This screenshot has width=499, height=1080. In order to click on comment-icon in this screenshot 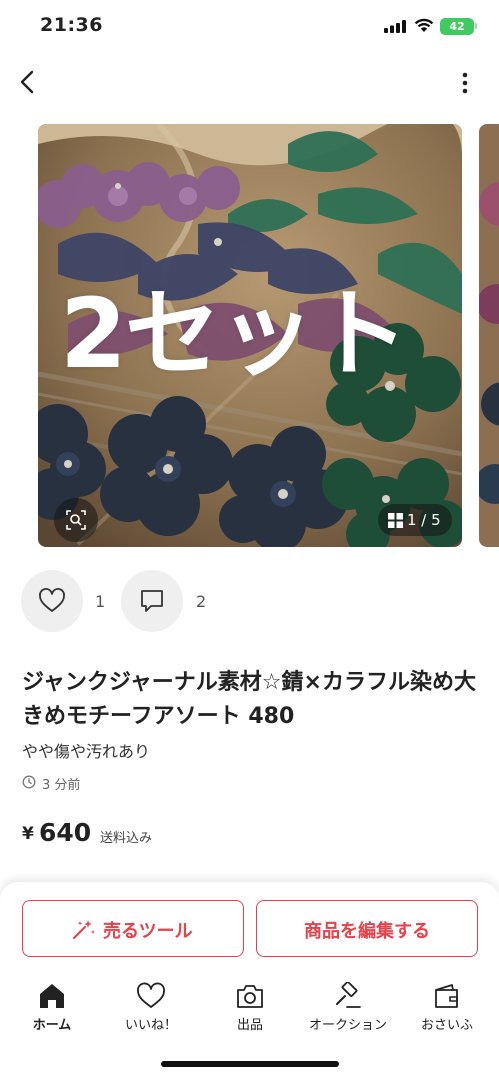, I will do `click(152, 601)`.